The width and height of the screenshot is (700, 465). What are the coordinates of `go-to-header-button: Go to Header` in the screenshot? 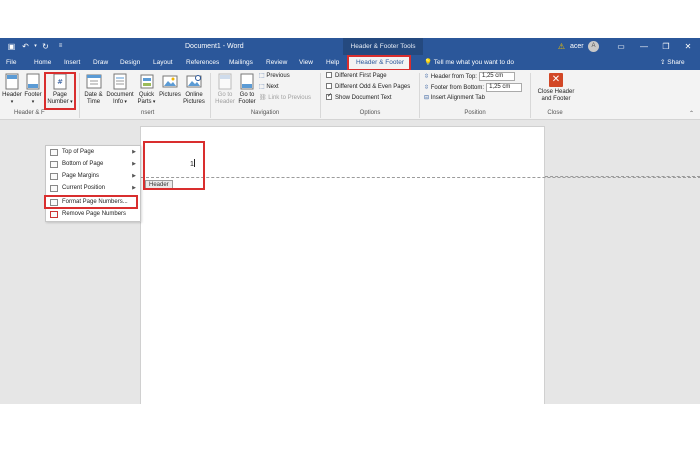 It's located at (225, 89).